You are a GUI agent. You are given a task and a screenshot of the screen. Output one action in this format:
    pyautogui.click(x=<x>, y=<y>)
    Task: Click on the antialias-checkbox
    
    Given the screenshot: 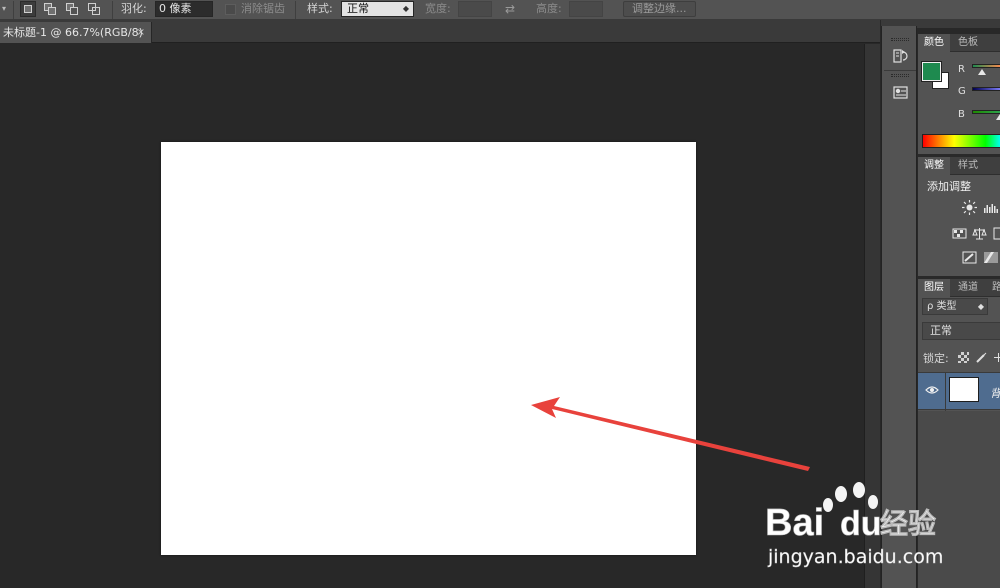 What is the action you would take?
    pyautogui.click(x=230, y=9)
    